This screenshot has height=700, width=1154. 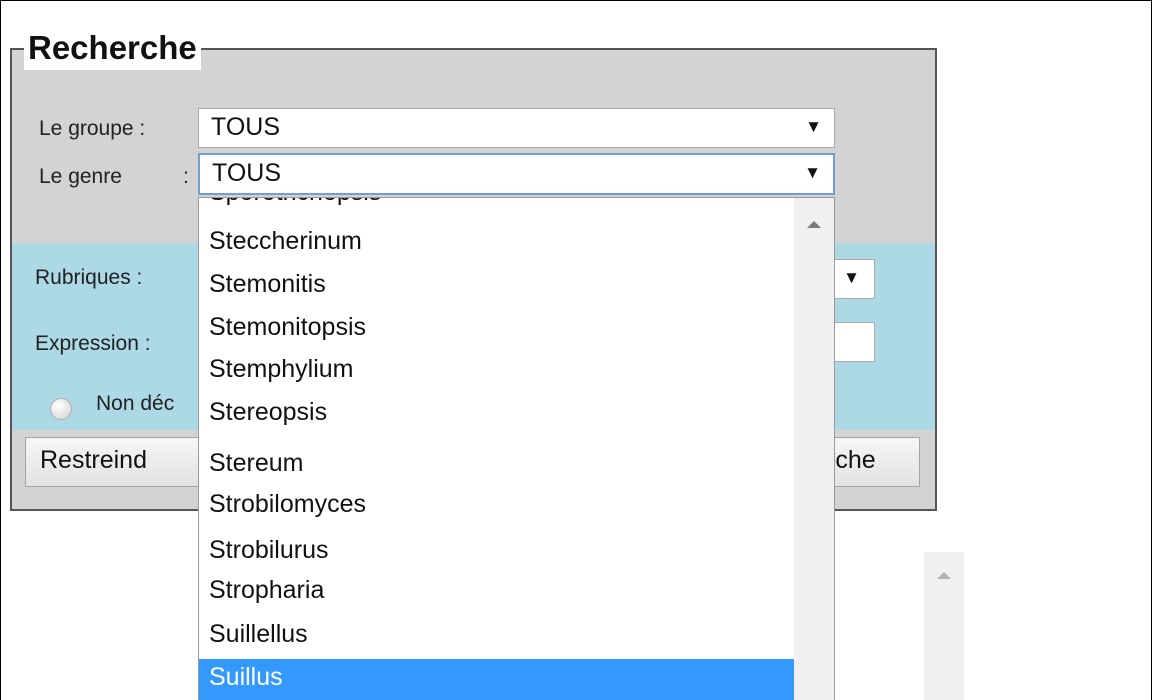 I want to click on dropdown-option: Stropharia, so click(x=496, y=591).